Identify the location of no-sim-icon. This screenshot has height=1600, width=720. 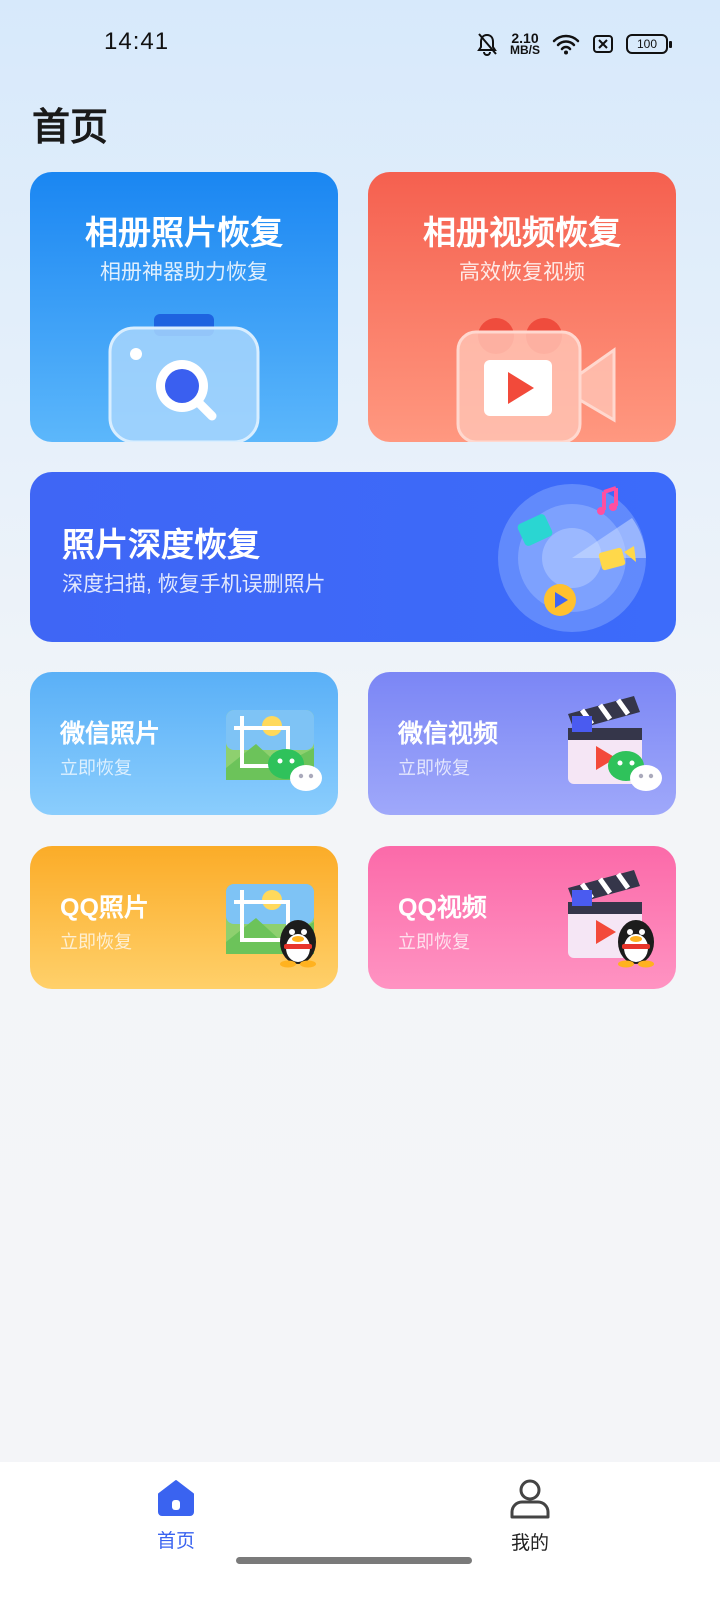
(603, 44).